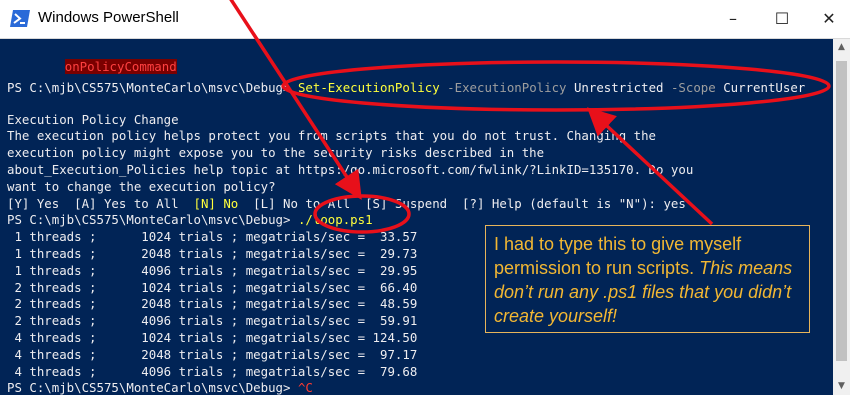  What do you see at coordinates (98, 57) in the screenshot?
I see `terminal-line: onPolicyCommand` at bounding box center [98, 57].